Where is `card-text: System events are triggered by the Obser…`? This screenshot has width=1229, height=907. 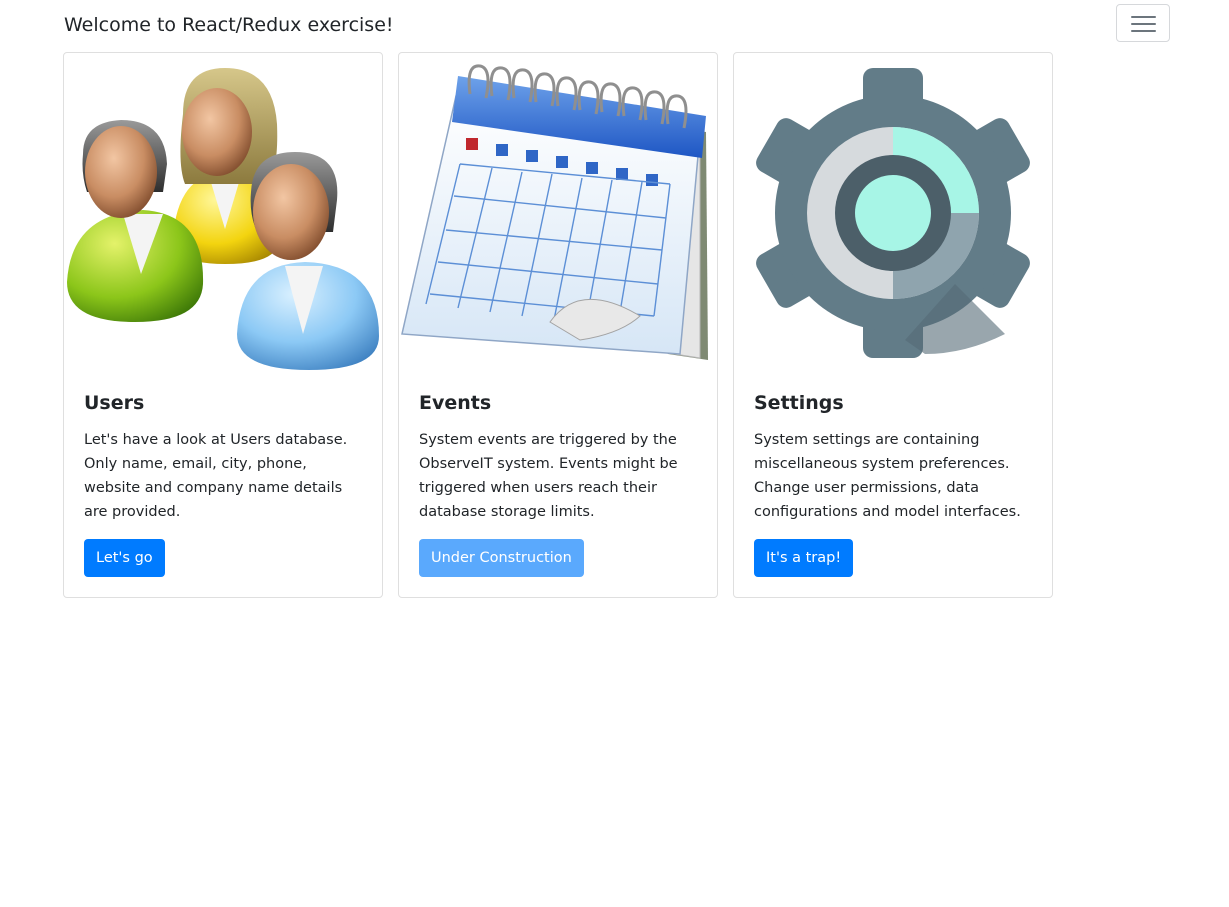 card-text: System events are triggered by the Obser… is located at coordinates (548, 476).